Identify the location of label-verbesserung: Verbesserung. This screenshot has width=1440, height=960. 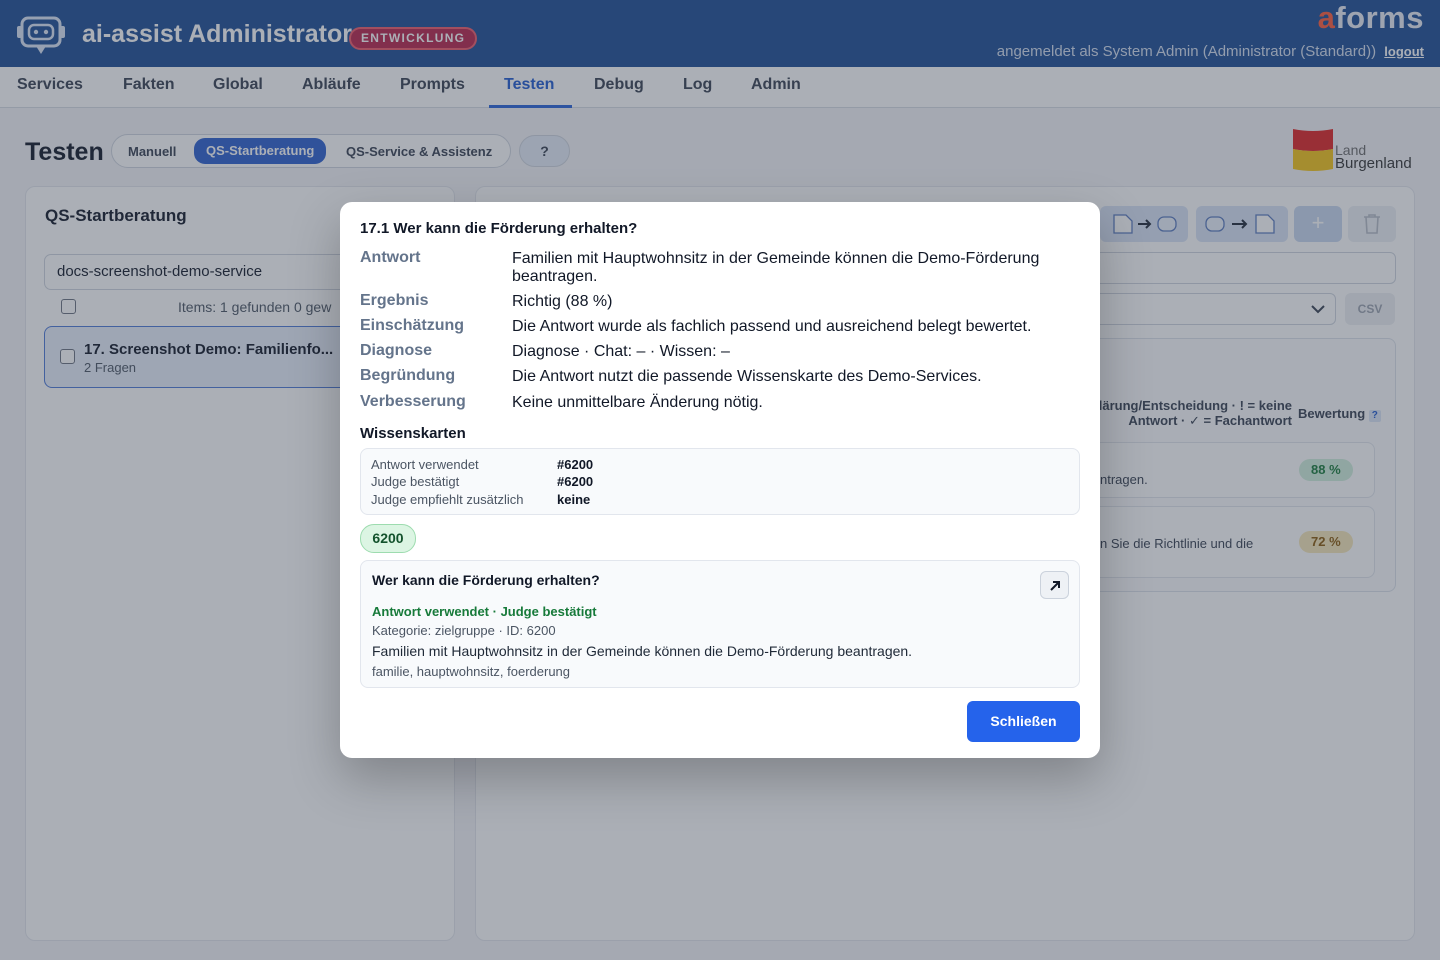
(413, 401).